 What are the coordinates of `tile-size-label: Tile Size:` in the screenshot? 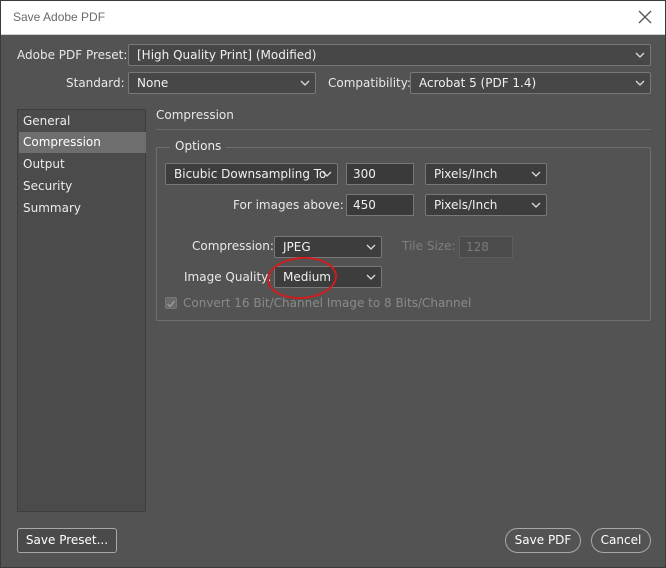 It's located at (429, 246).